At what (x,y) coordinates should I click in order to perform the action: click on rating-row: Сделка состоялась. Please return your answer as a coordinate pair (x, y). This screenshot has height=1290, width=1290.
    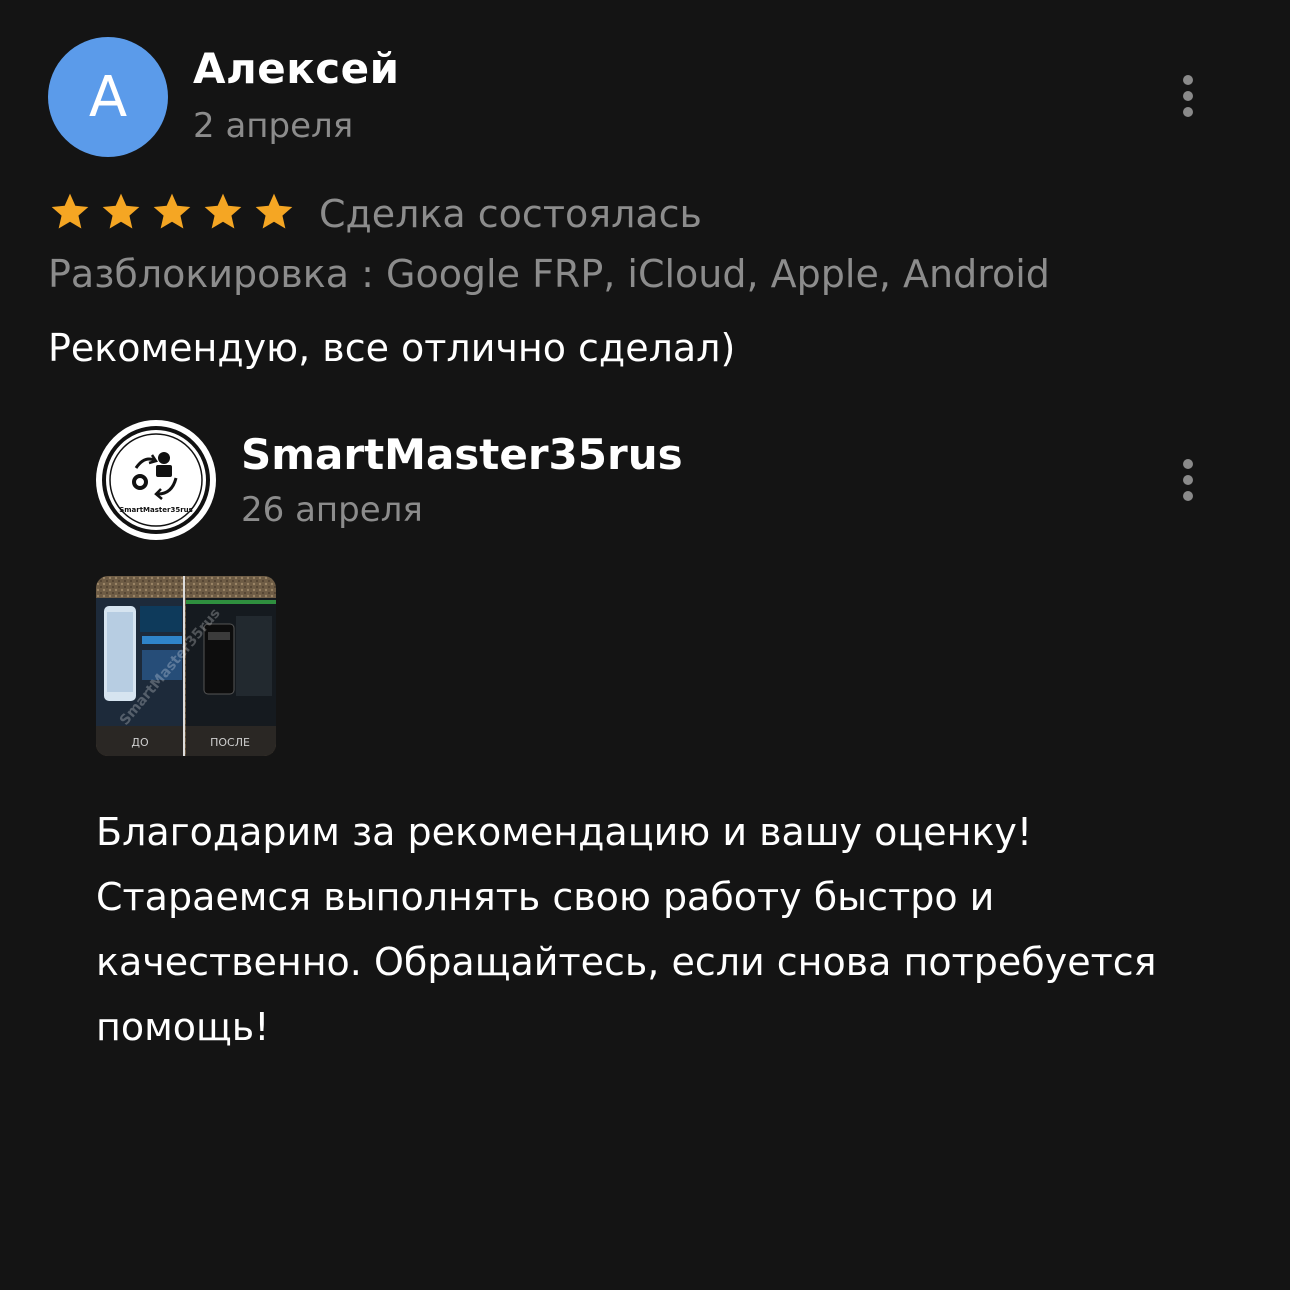
    Looking at the image, I should click on (375, 214).